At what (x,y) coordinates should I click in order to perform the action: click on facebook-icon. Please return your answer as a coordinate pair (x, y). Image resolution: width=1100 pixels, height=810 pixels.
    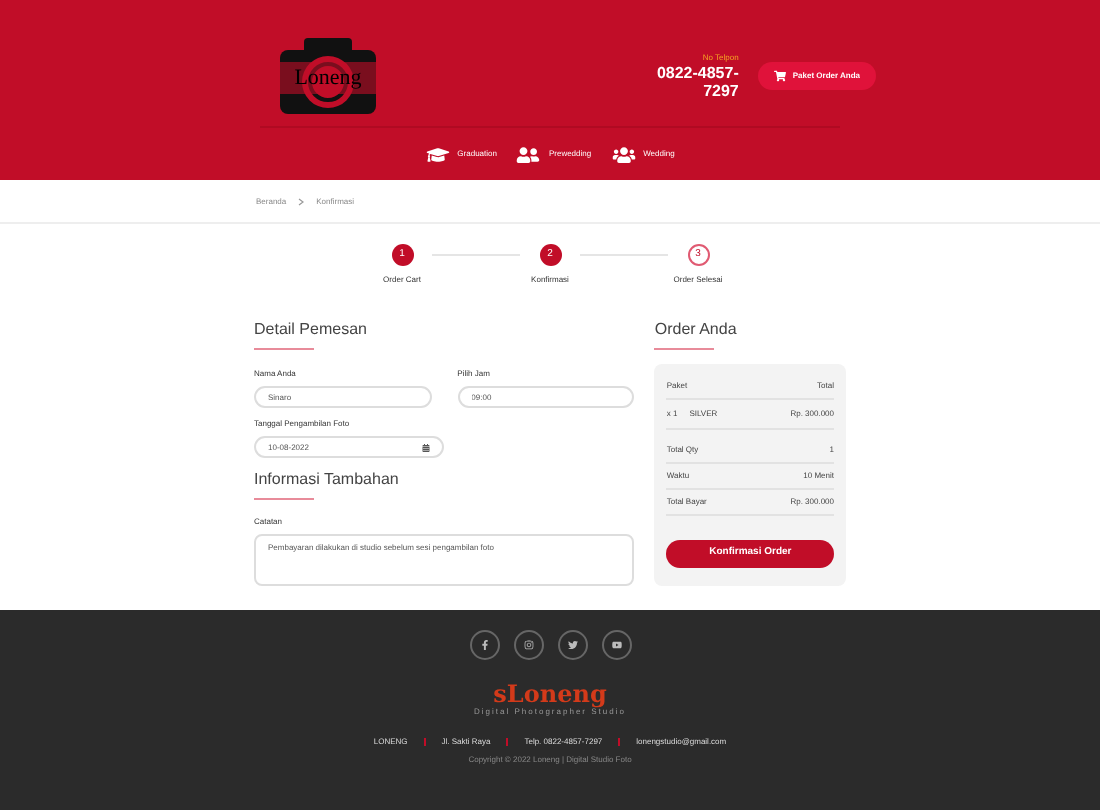
    Looking at the image, I should click on (484, 645).